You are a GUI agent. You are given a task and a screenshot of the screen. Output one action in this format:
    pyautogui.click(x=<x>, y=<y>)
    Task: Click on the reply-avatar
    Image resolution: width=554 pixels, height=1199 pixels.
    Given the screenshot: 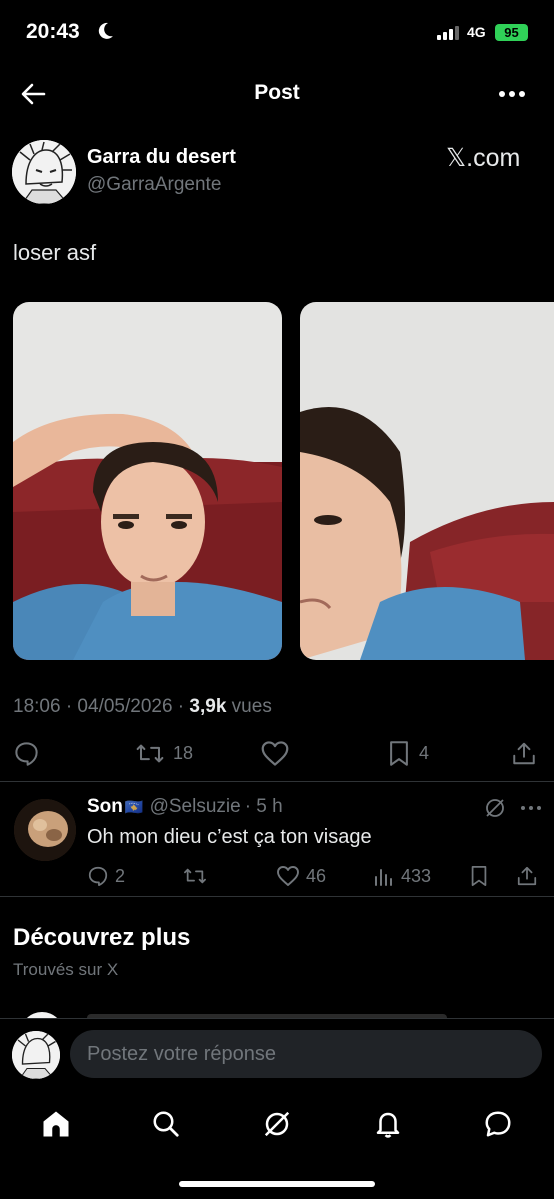 What is the action you would take?
    pyautogui.click(x=45, y=830)
    